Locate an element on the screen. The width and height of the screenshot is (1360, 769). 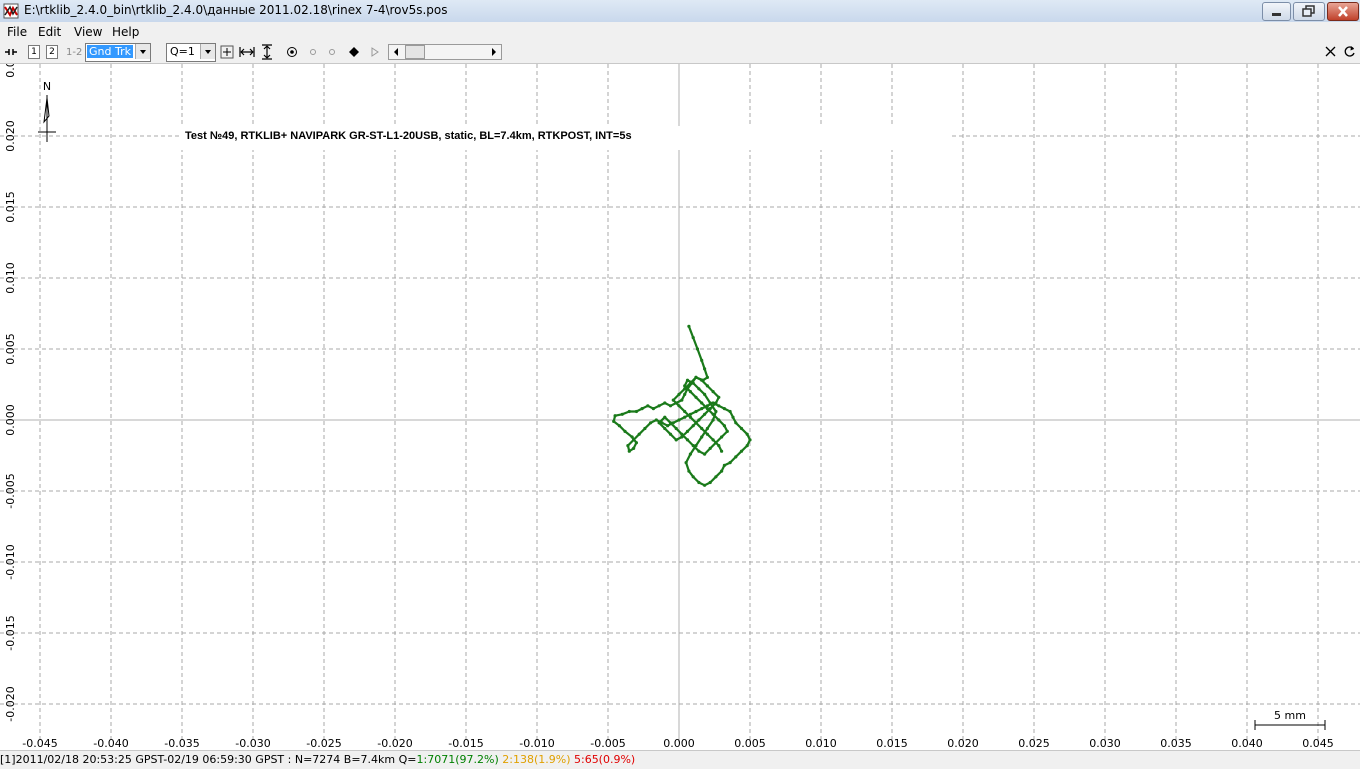
x-tick-label: -0.030 is located at coordinates (252, 743).